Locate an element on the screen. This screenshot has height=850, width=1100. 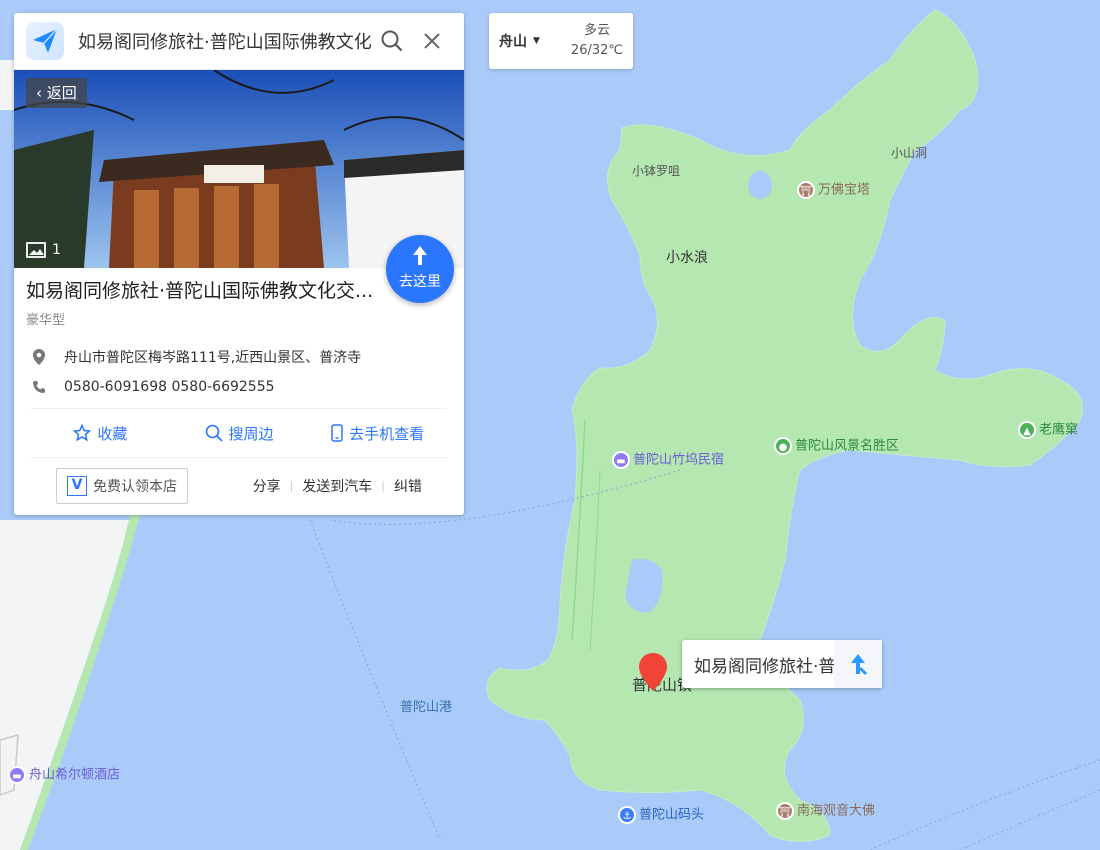
favorite-button: 收藏 is located at coordinates (100, 433).